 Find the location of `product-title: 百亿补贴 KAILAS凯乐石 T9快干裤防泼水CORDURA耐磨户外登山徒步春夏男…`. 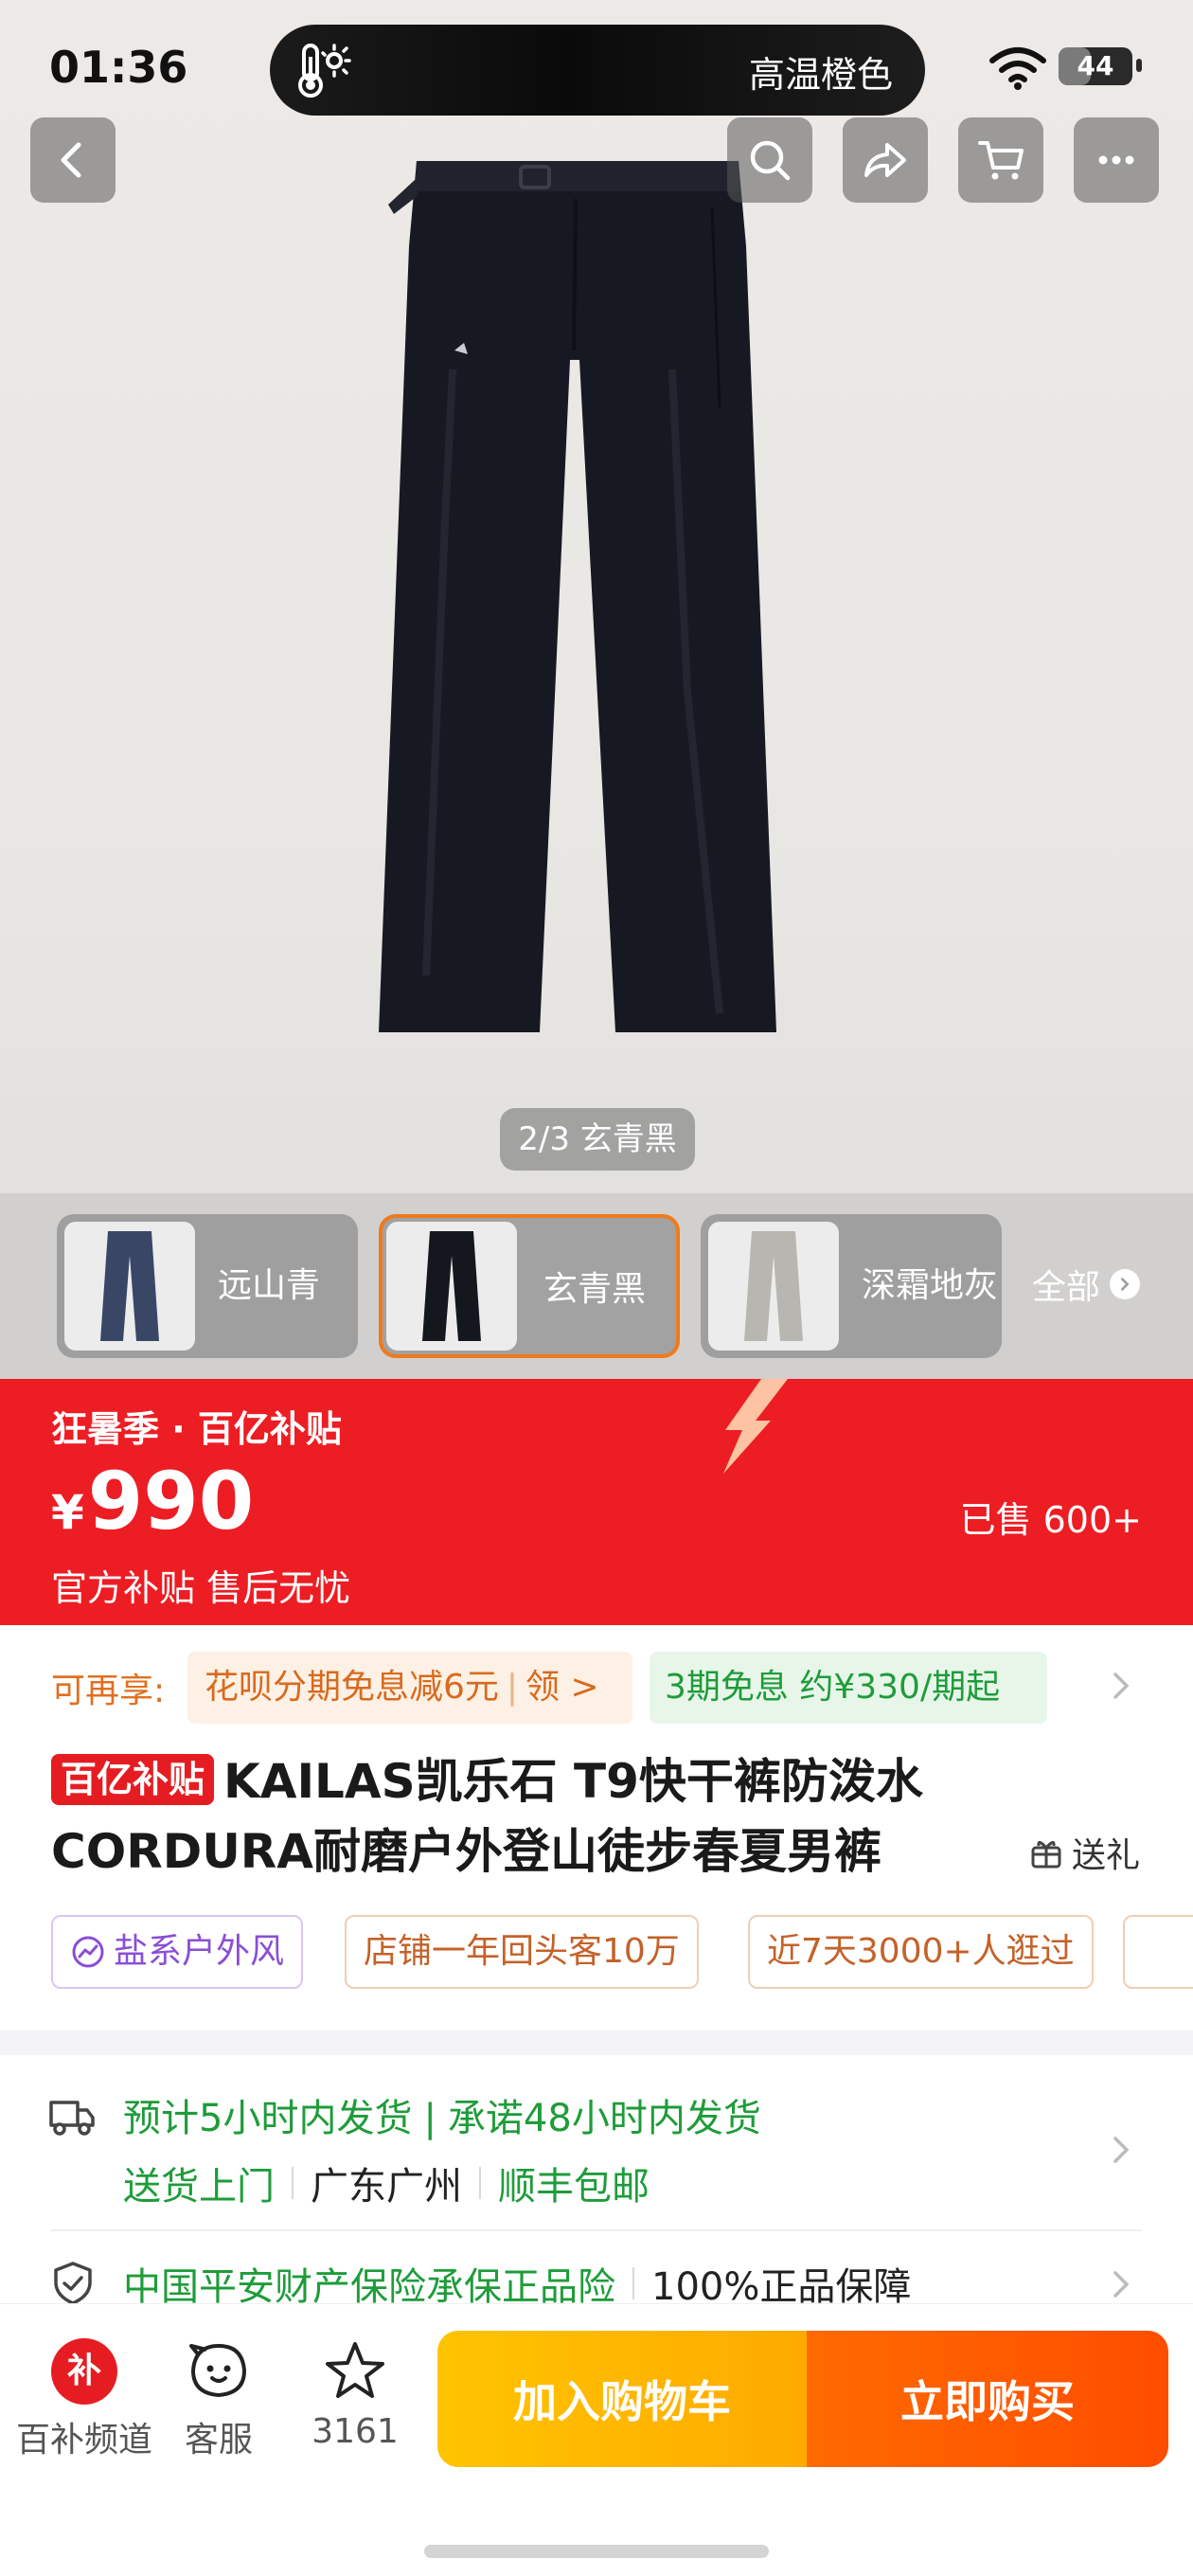

product-title: 百亿补贴 KAILAS凯乐石 T9快干裤防泼水CORDURA耐磨户外登山徒步春夏男… is located at coordinates (524, 1816).